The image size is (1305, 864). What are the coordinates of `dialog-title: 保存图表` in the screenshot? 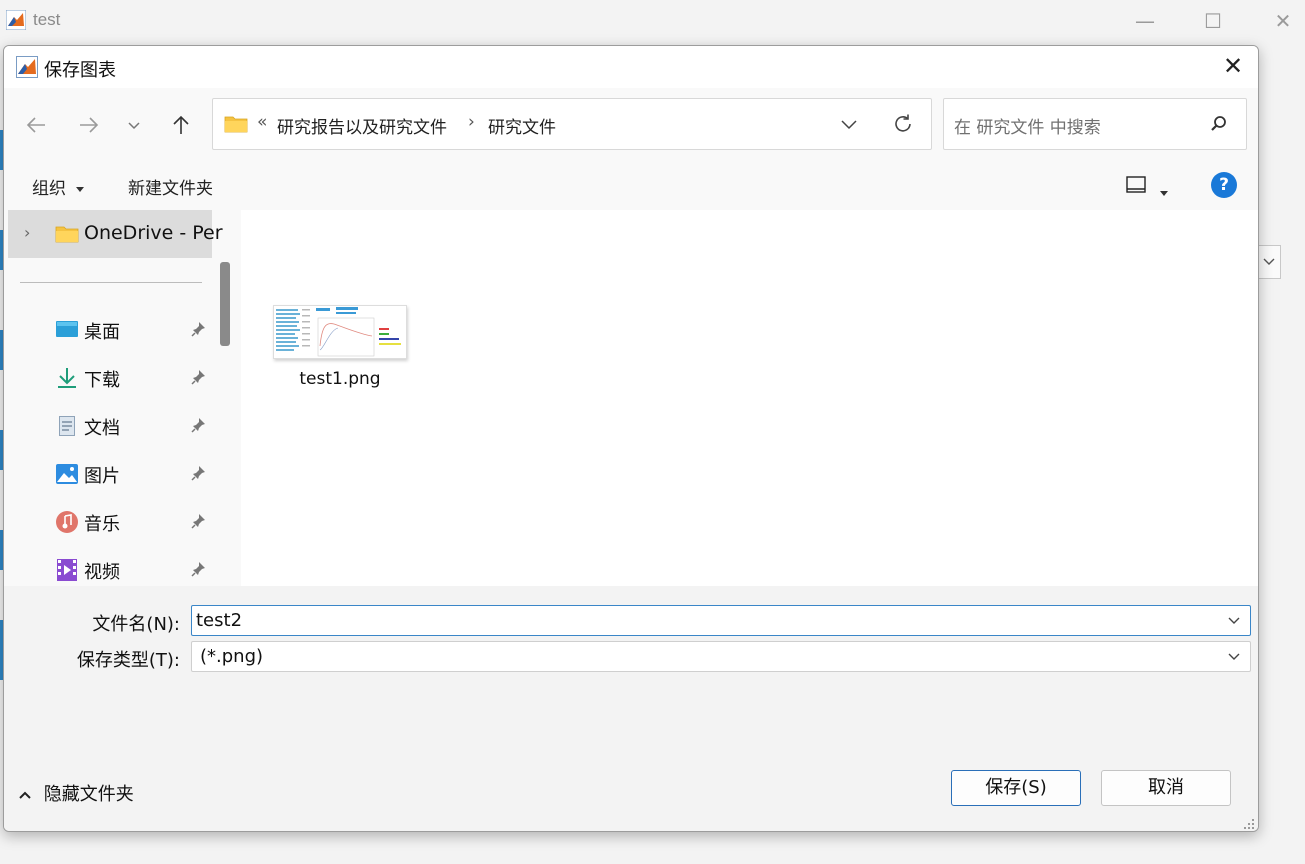 It's located at (80, 70).